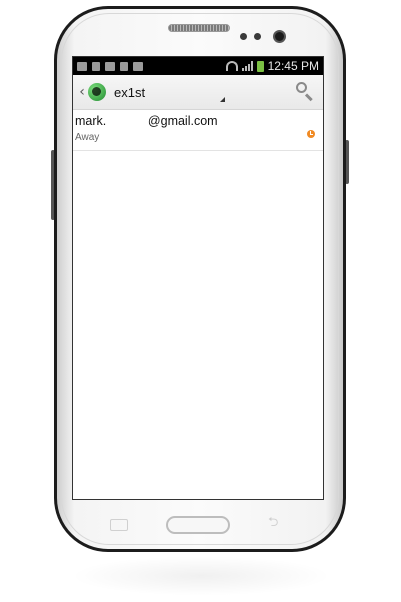 Image resolution: width=401 pixels, height=602 pixels. I want to click on battery-charging-icon, so click(260, 66).